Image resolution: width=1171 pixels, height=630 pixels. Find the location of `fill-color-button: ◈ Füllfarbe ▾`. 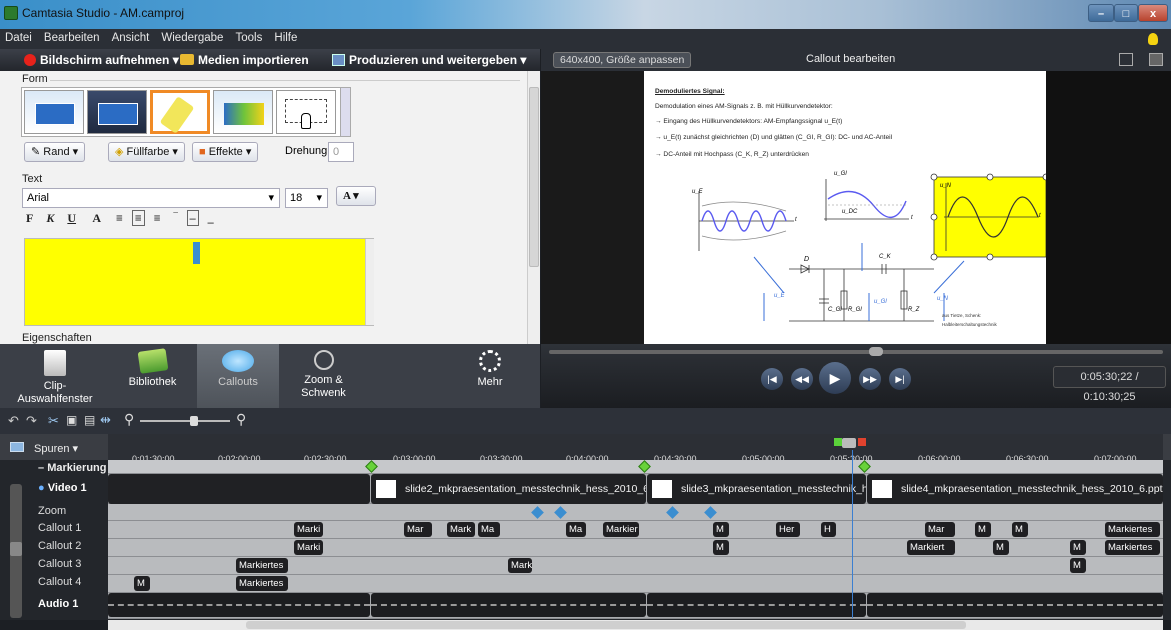

fill-color-button: ◈ Füllfarbe ▾ is located at coordinates (146, 152).